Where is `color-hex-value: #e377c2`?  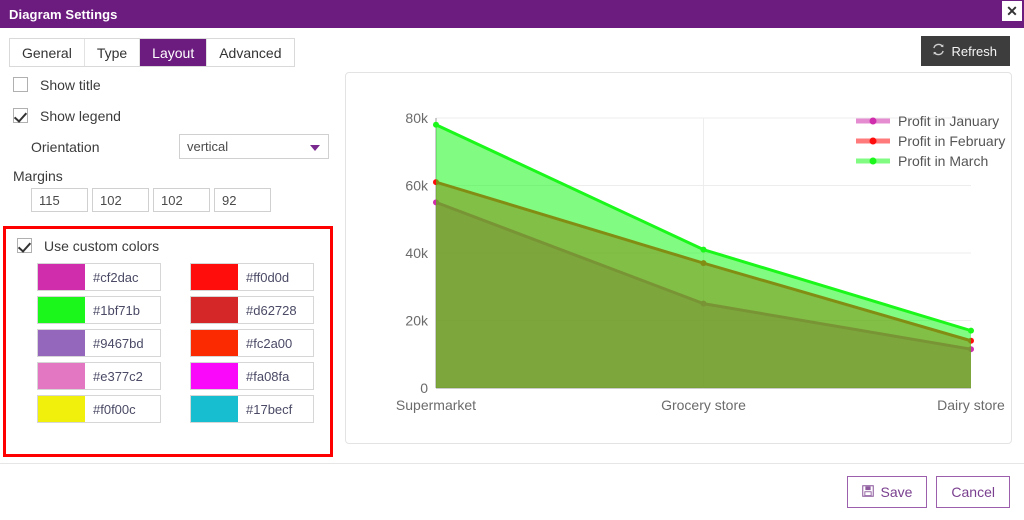
color-hex-value: #e377c2 is located at coordinates (122, 376).